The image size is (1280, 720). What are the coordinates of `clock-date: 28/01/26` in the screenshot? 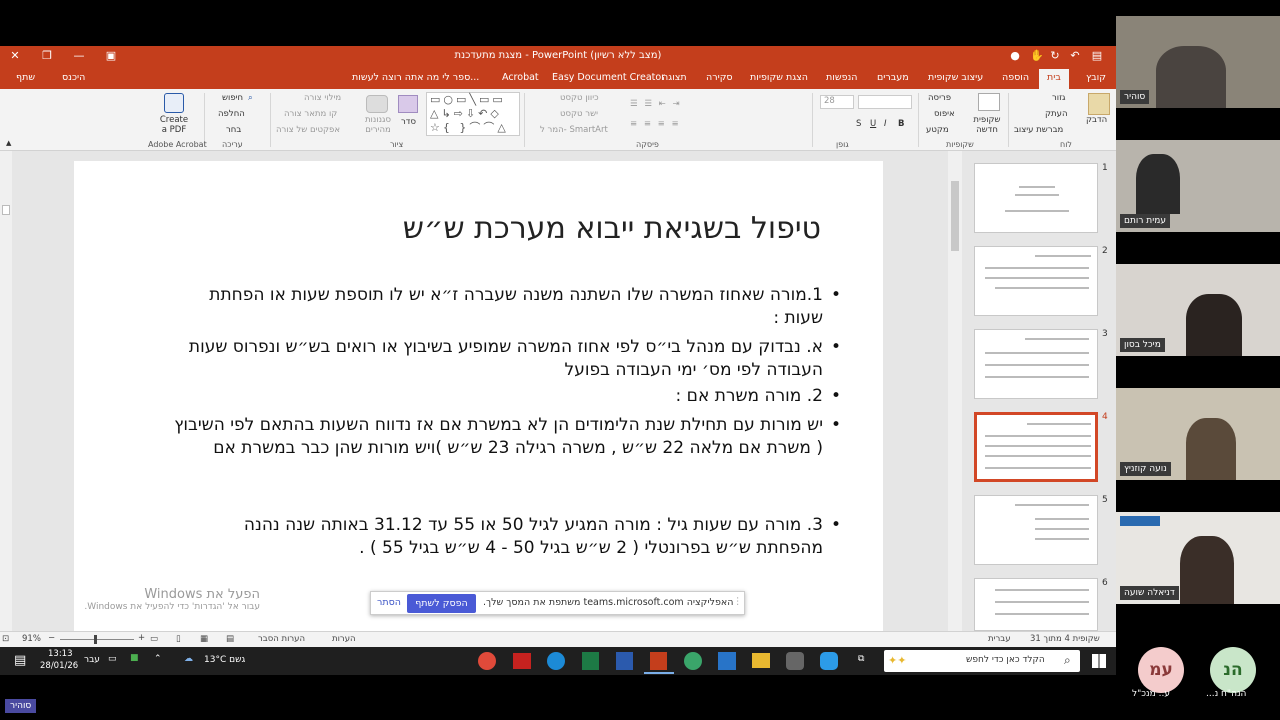 It's located at (59, 666).